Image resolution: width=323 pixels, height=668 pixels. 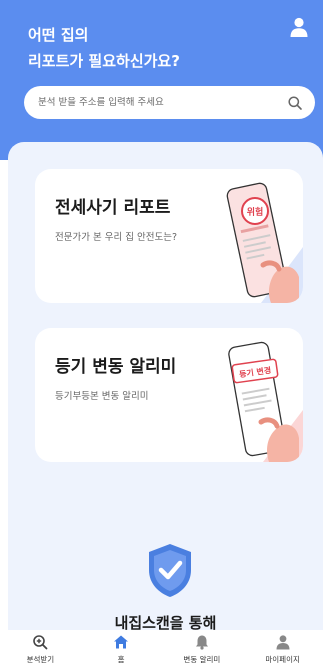 I want to click on tab-mypage: 마이페이지, so click(x=282, y=649).